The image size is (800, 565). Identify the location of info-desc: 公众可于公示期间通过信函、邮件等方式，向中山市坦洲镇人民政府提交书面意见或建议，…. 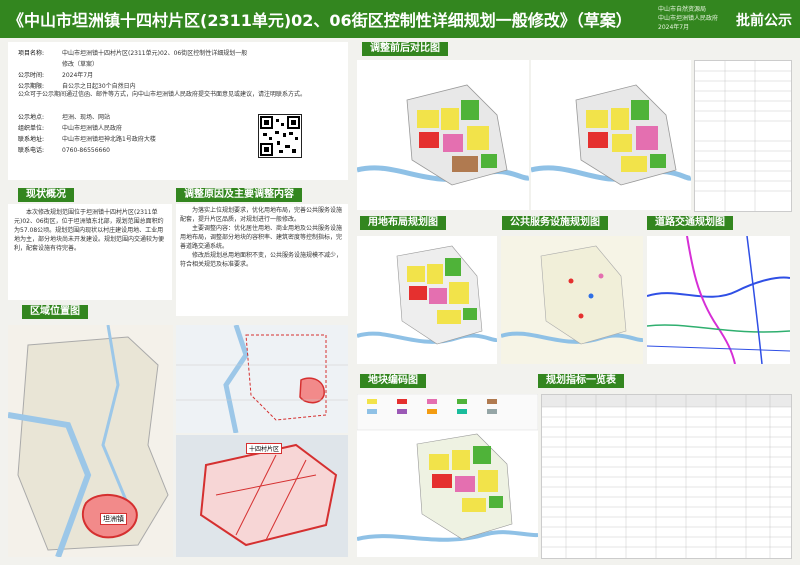
(162, 94).